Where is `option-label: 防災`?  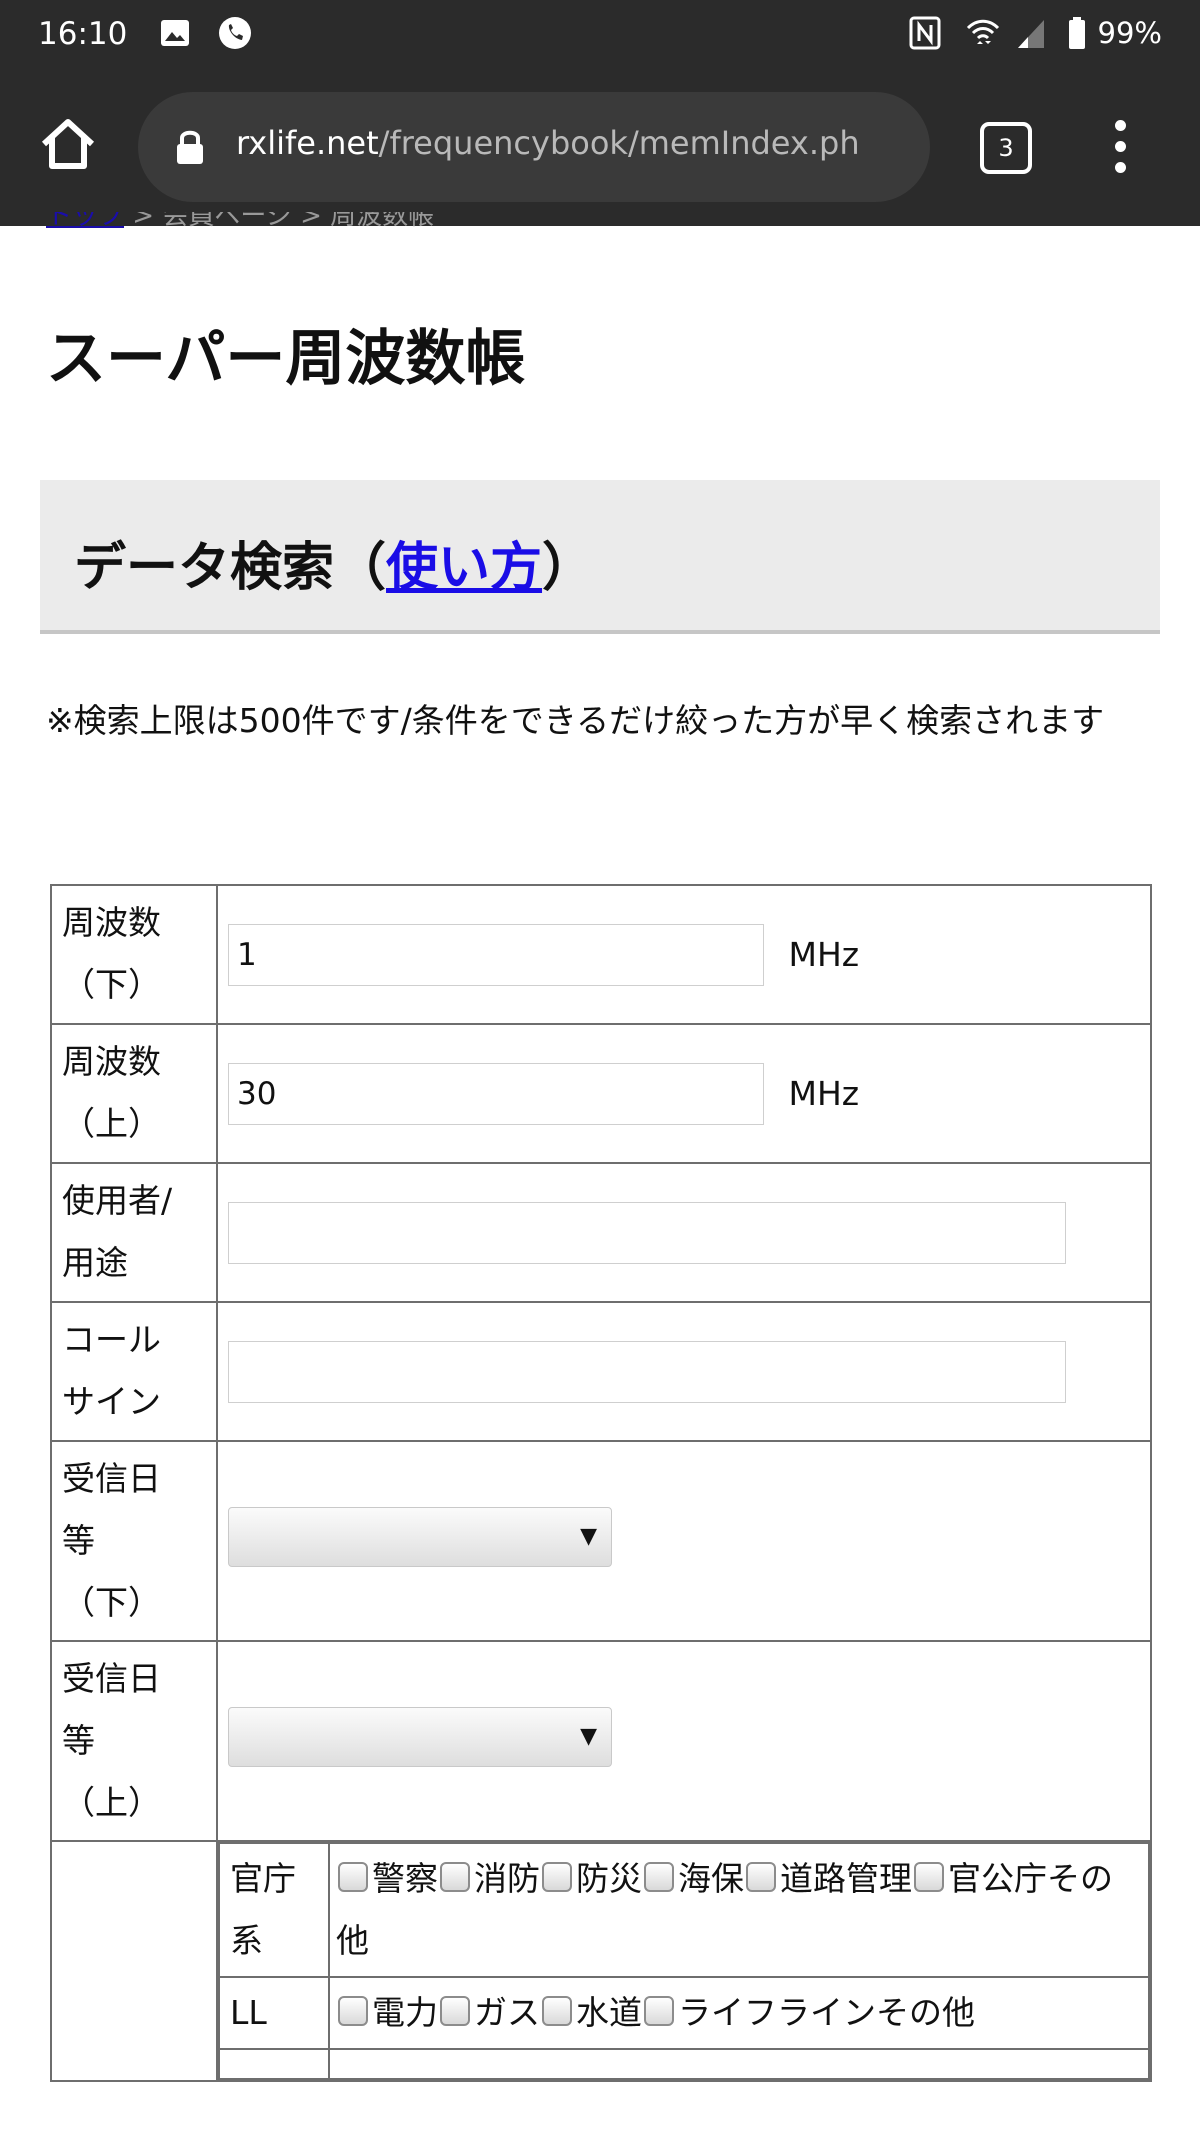
option-label: 防災 is located at coordinates (609, 1878).